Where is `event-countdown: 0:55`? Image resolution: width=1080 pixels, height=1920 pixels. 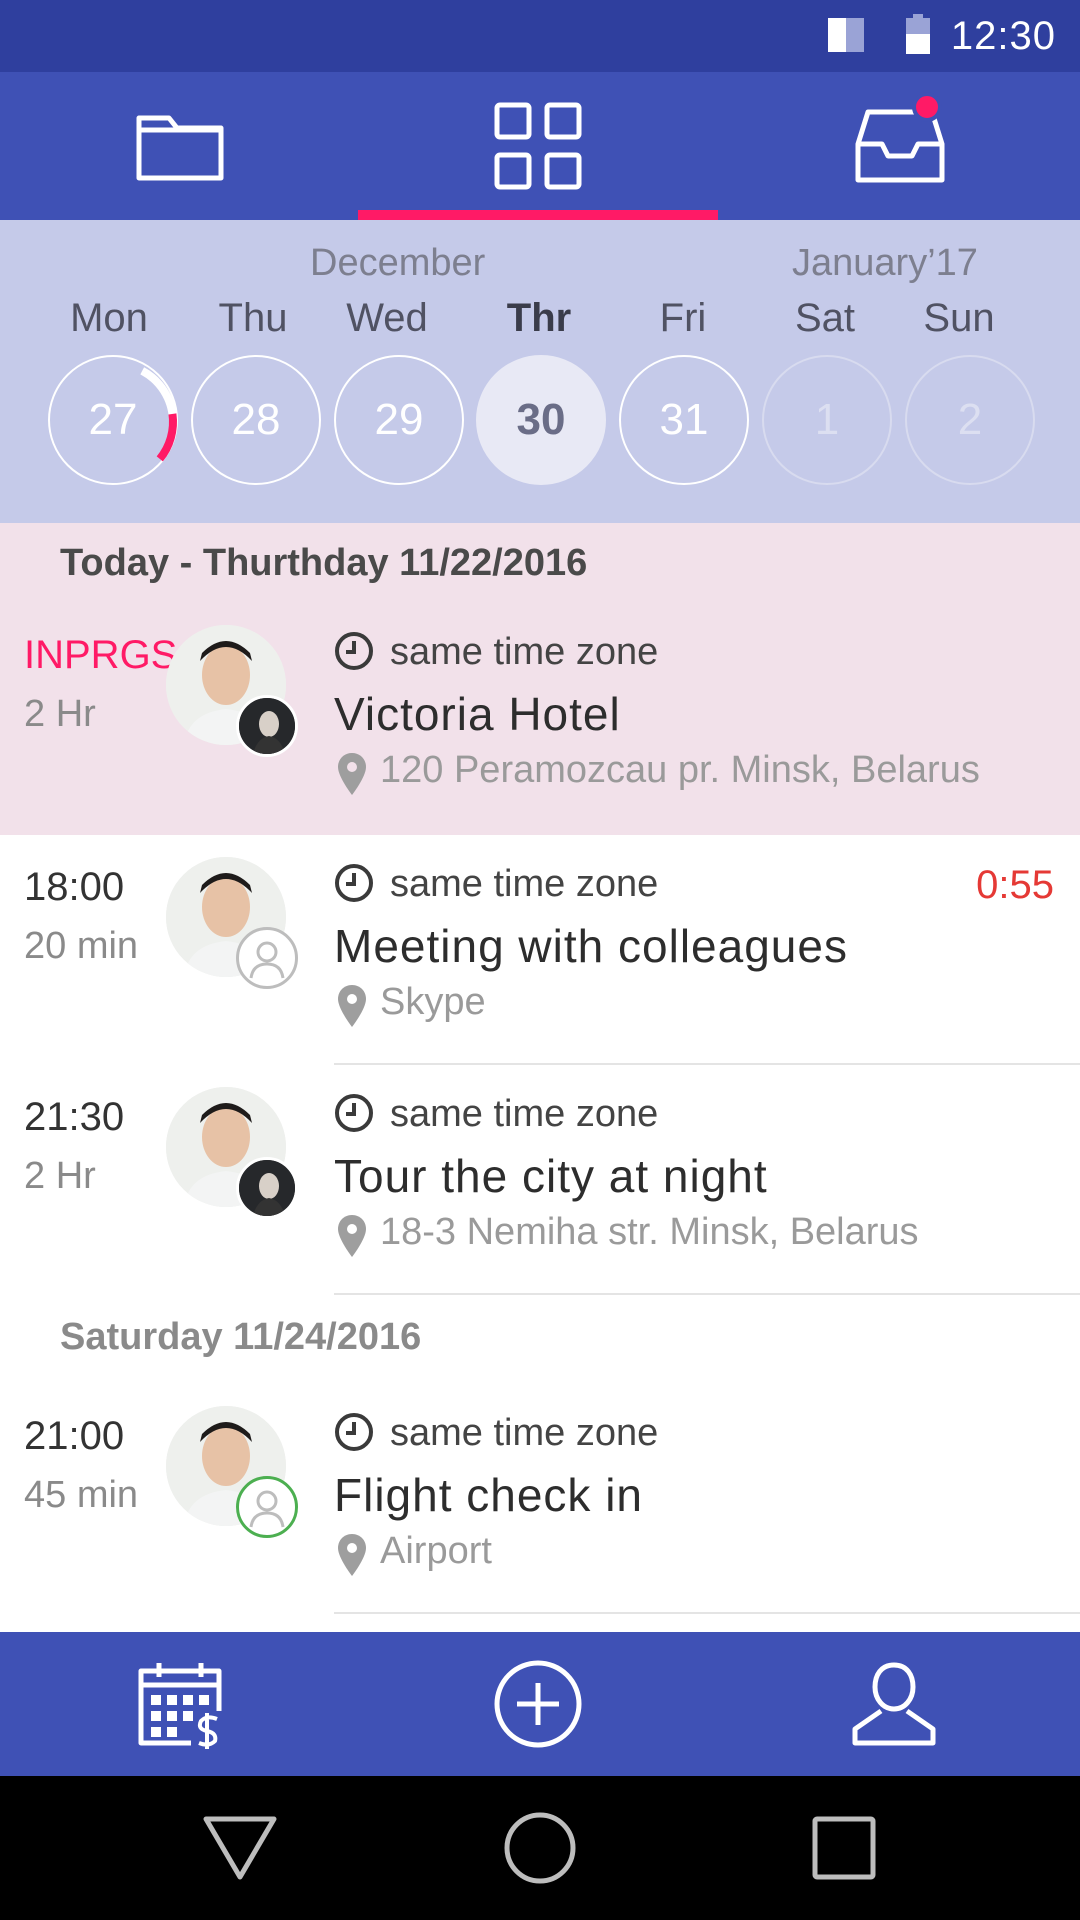 event-countdown: 0:55 is located at coordinates (1015, 885).